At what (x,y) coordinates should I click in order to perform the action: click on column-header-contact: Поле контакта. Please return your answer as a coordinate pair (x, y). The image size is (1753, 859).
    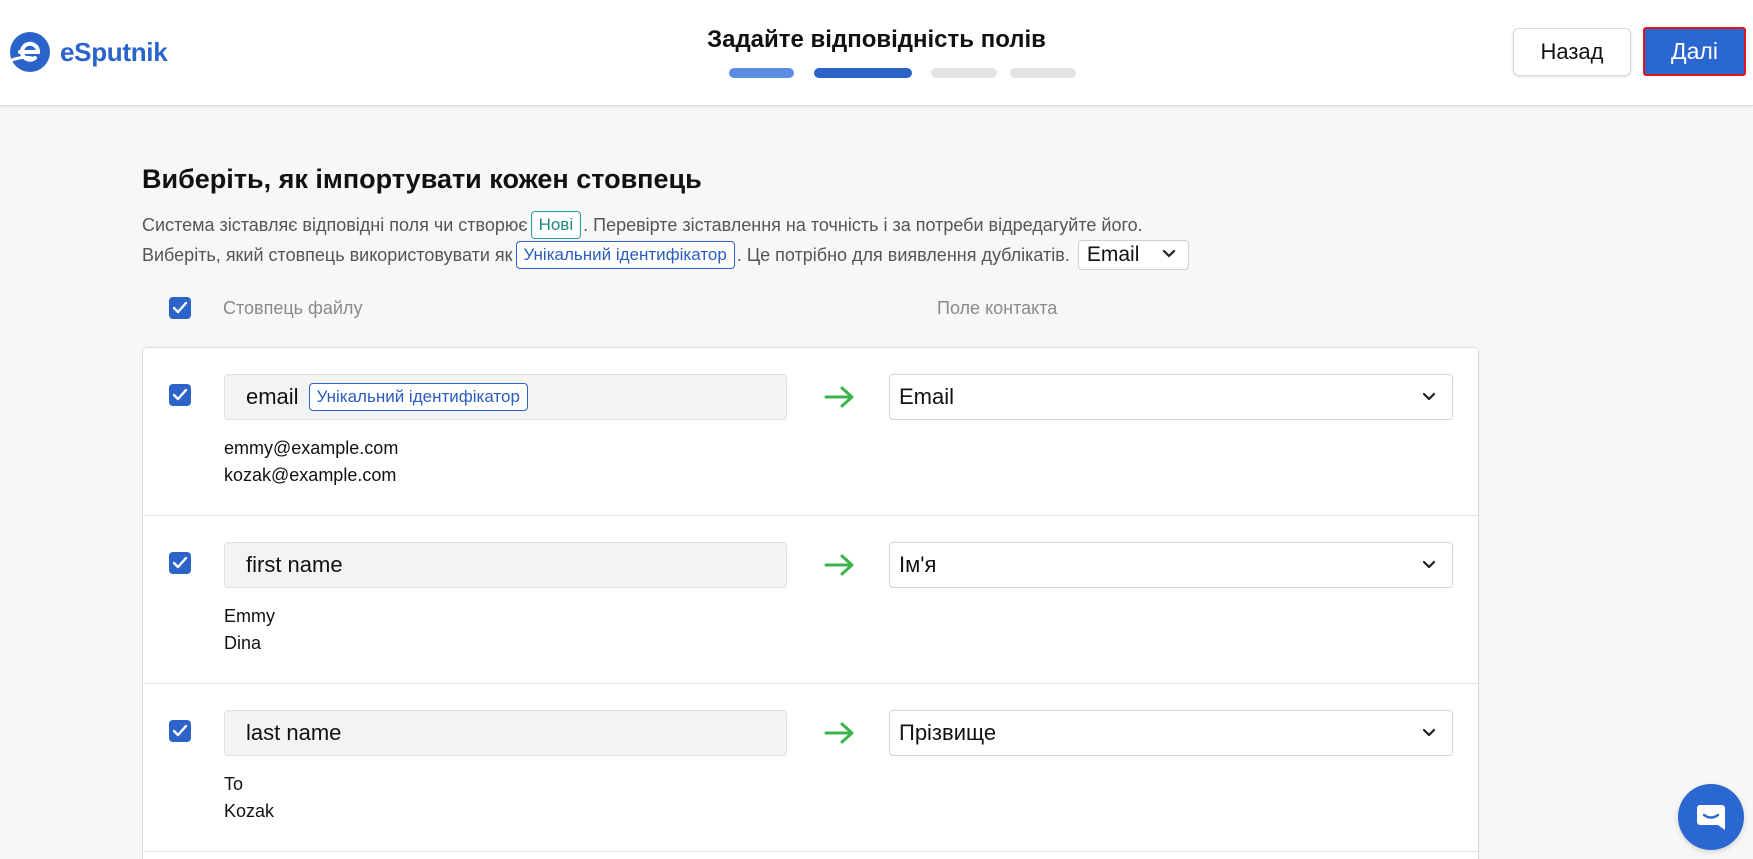
    Looking at the image, I should click on (997, 308).